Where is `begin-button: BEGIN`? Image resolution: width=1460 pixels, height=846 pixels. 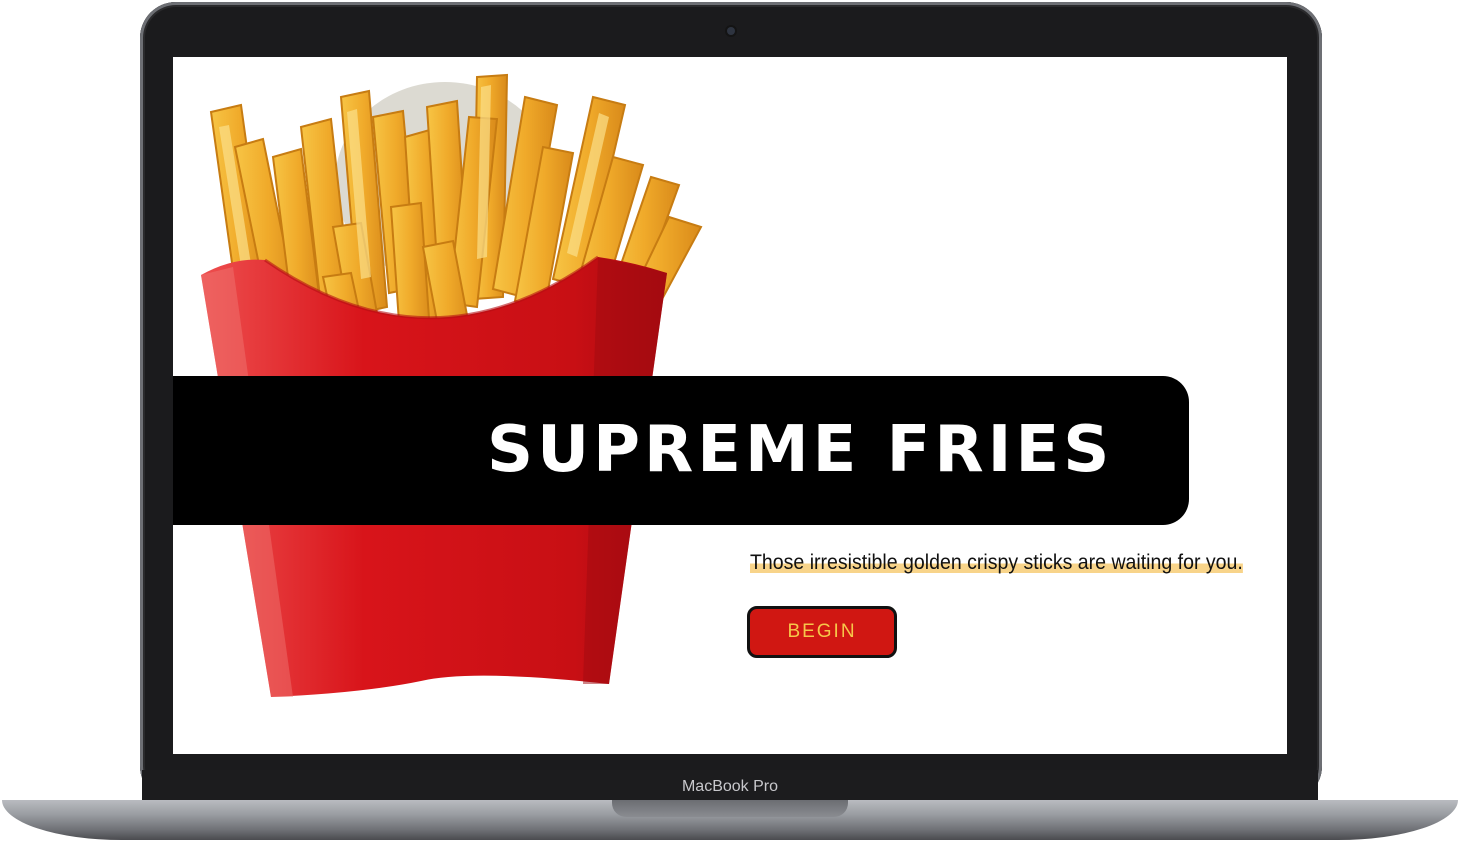 begin-button: BEGIN is located at coordinates (822, 632).